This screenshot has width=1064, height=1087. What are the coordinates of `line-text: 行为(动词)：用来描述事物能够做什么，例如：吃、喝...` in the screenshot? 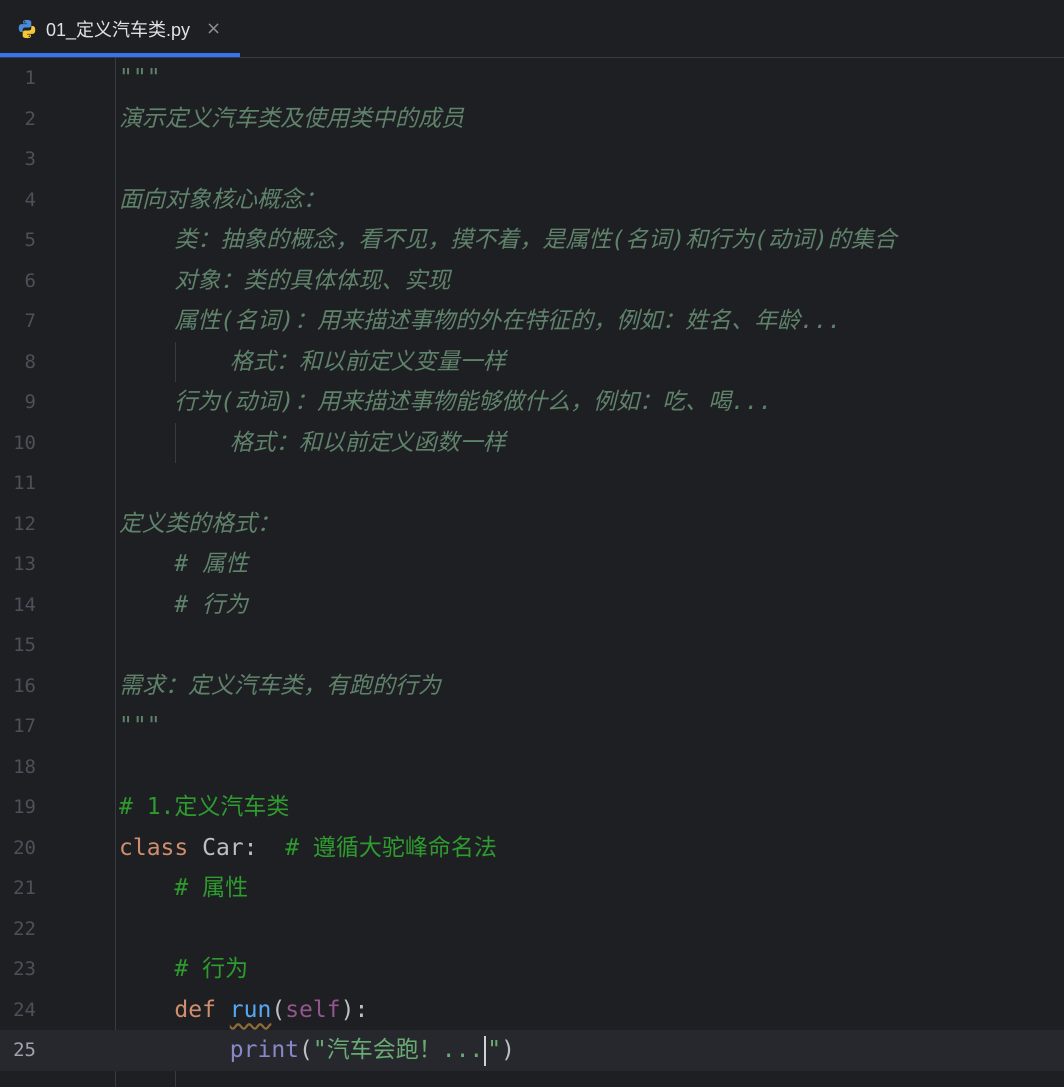 It's located at (446, 402).